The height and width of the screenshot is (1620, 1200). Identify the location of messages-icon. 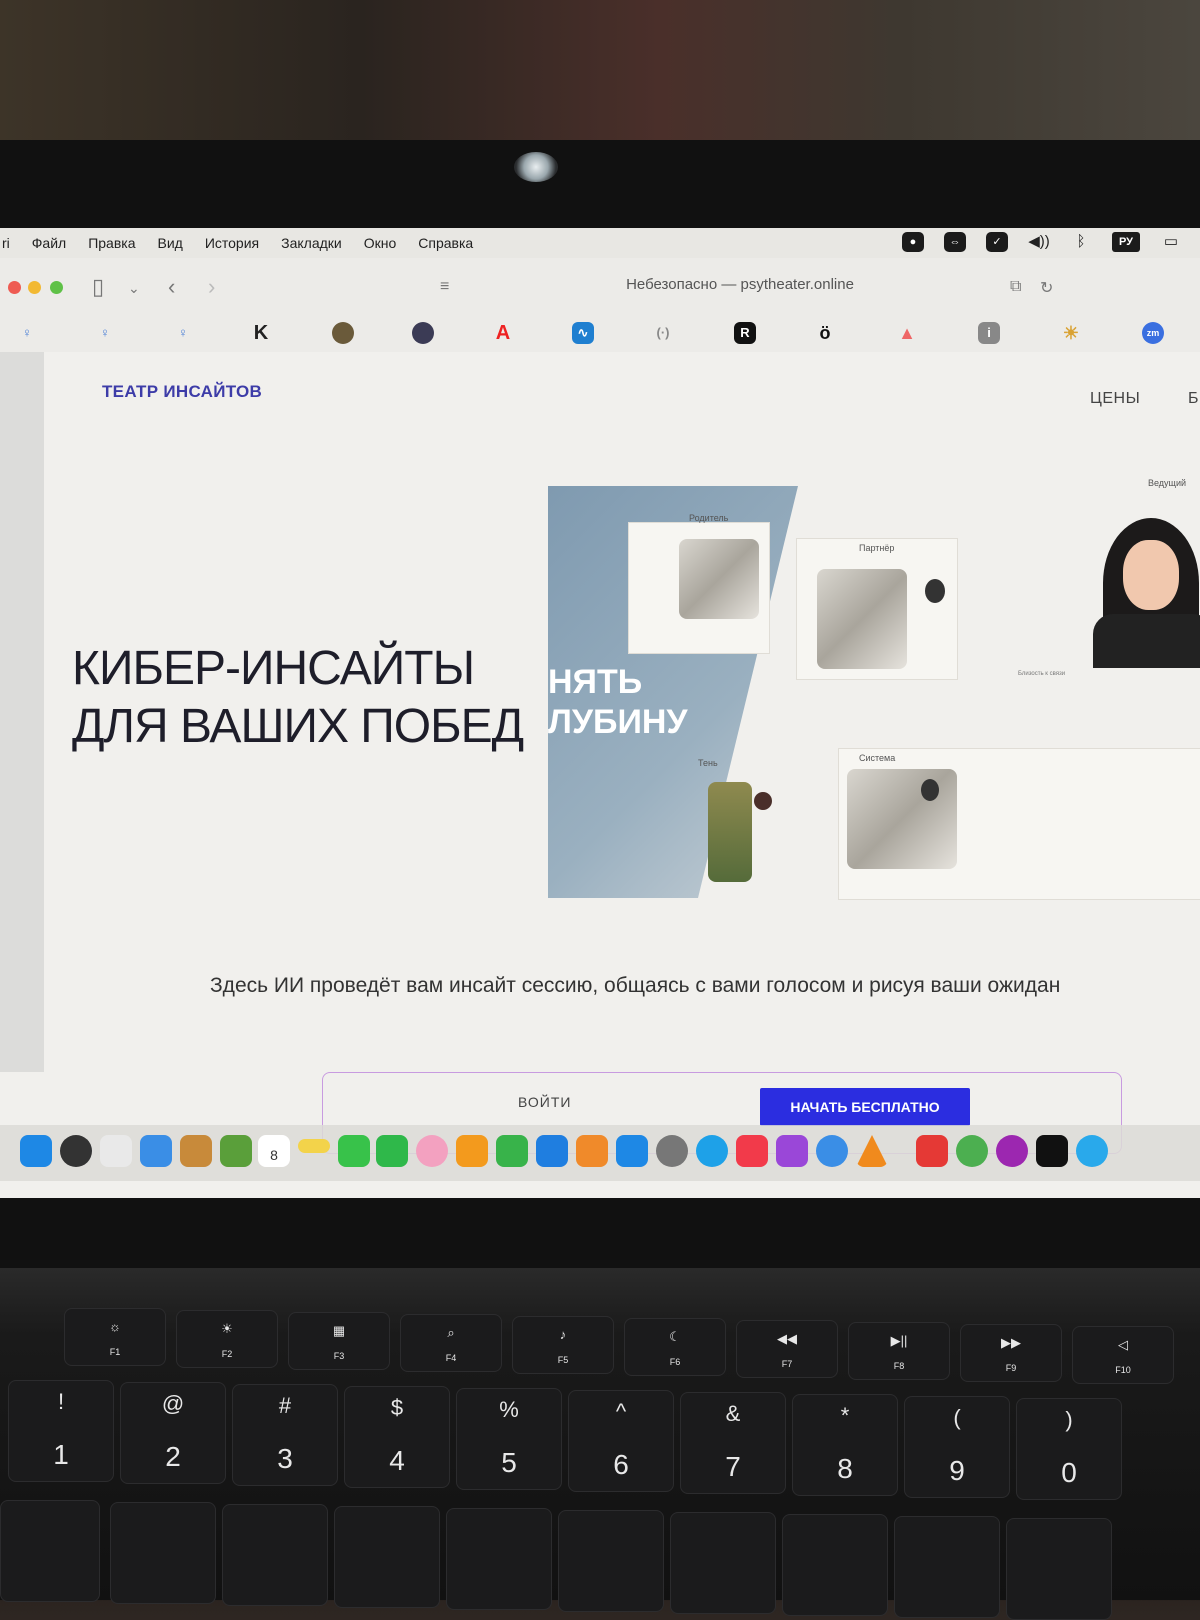
(354, 1151).